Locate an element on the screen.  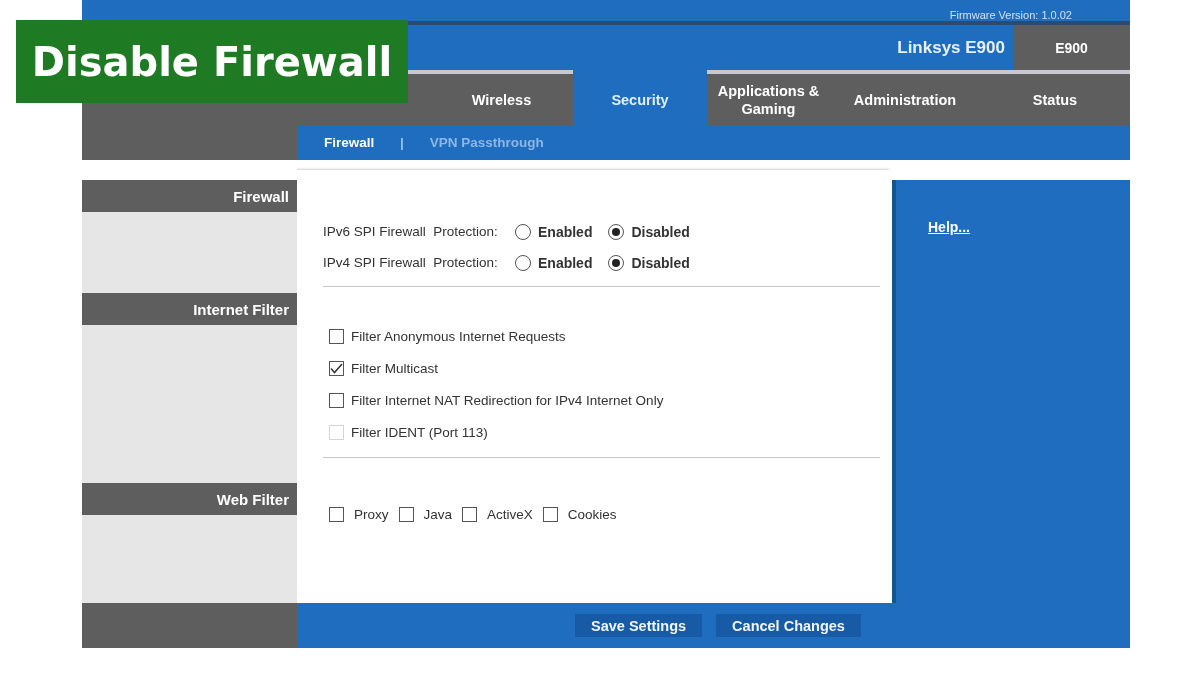
checkbox-label: Filter Internet NAT Redirection for IPv4 Internet Only is located at coordinates (507, 400).